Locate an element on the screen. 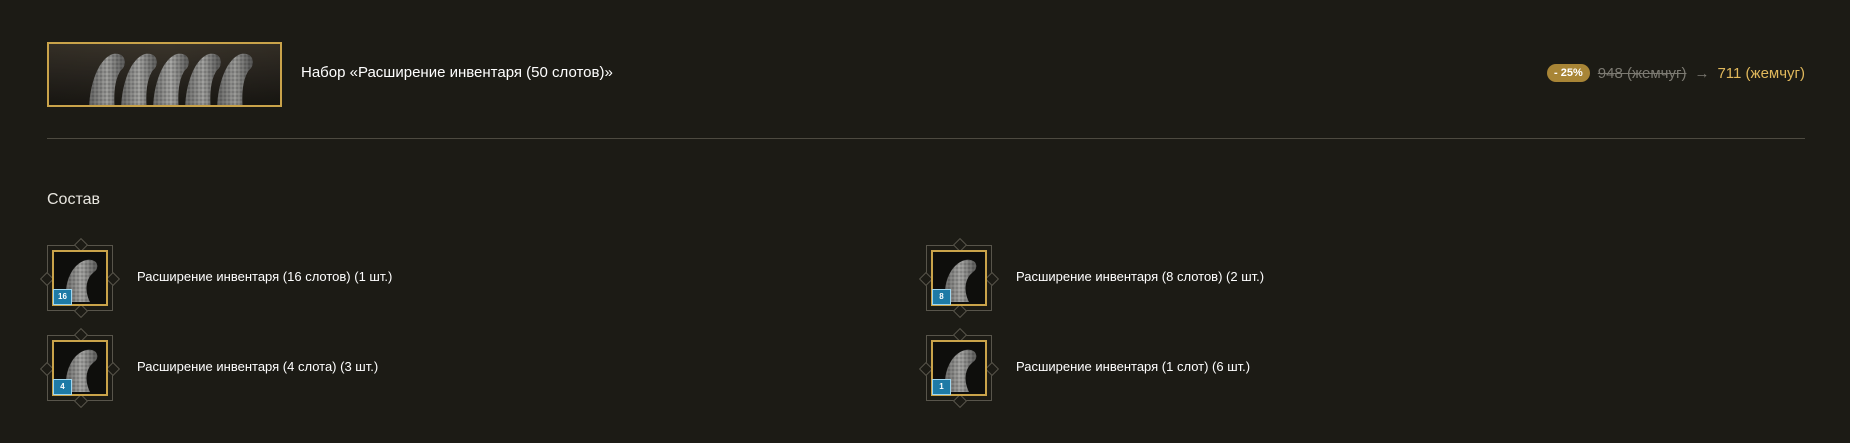 The image size is (1850, 443). composition-title: Состав is located at coordinates (73, 199).